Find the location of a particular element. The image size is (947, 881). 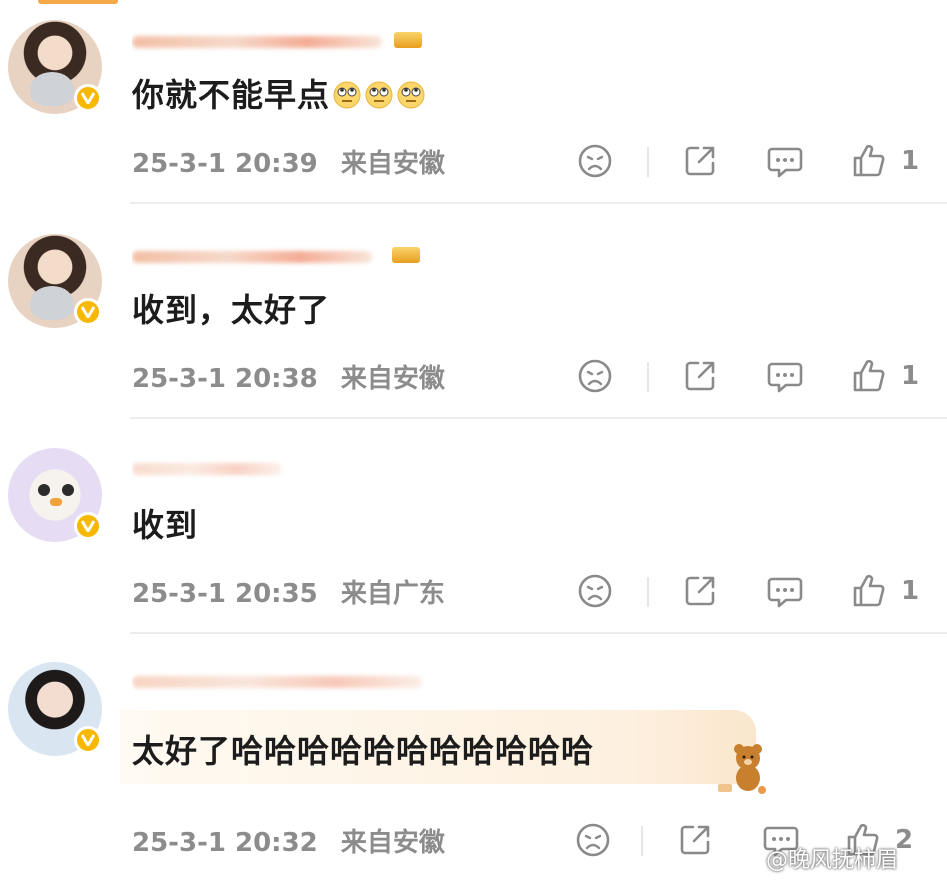

watermark: @晚风抚柿眉 is located at coordinates (819, 859).